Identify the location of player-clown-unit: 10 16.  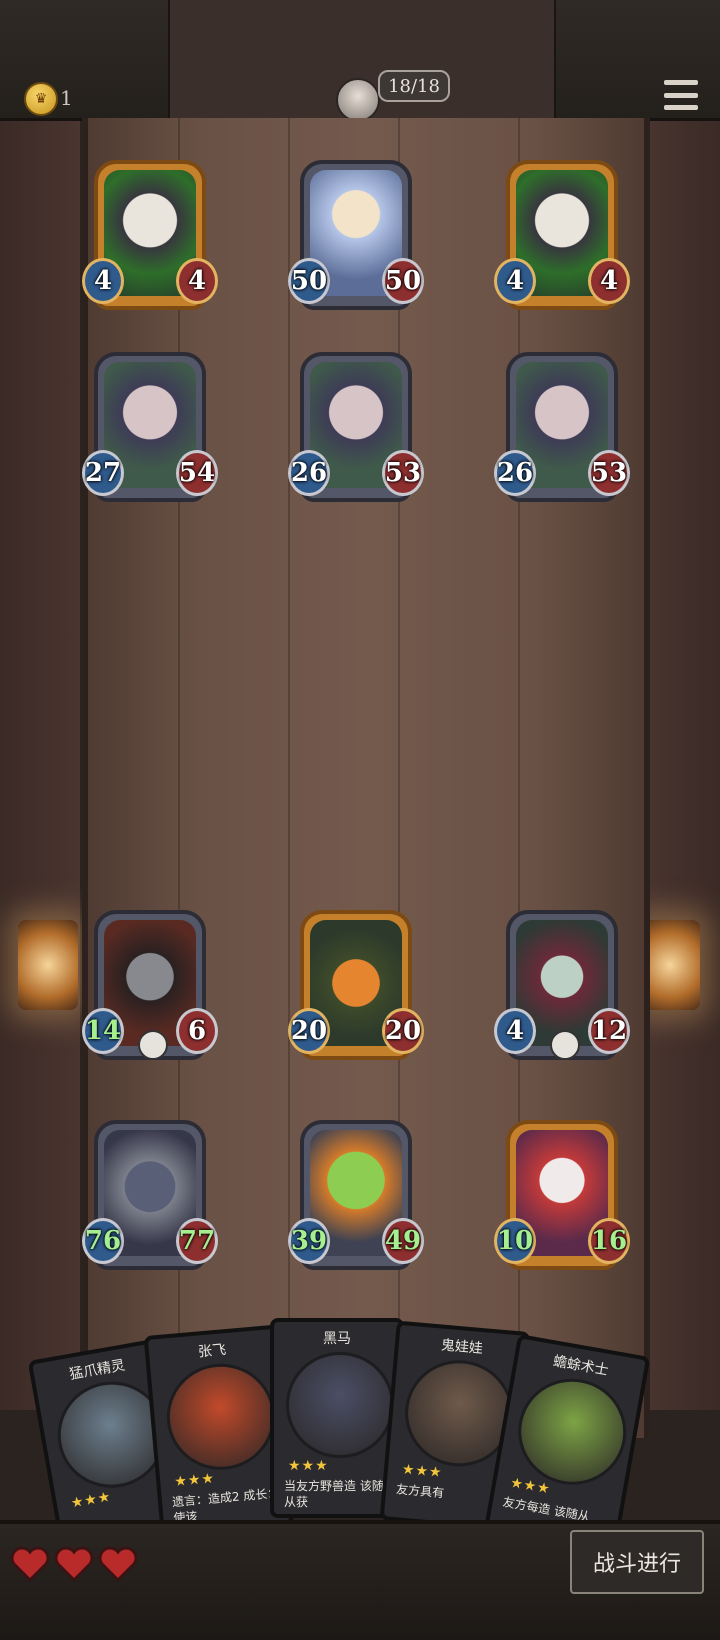
(562, 1199).